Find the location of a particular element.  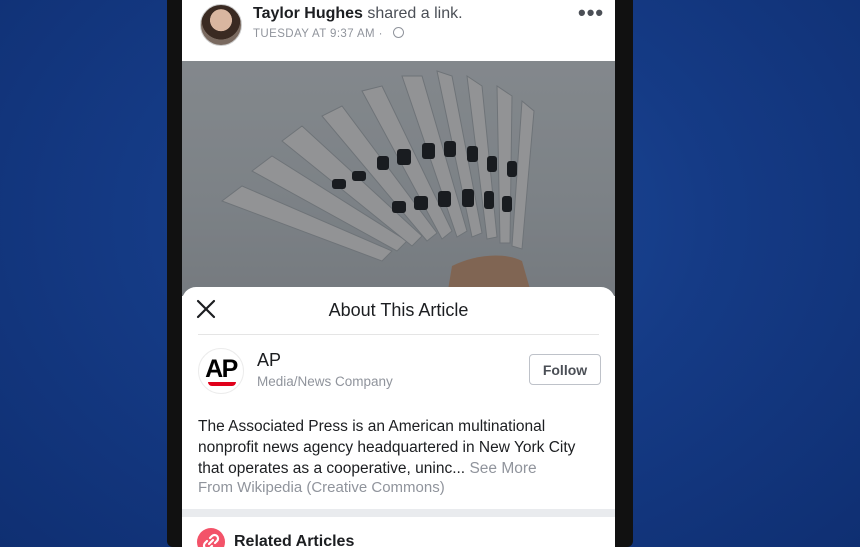

section-separator is located at coordinates (398, 513).